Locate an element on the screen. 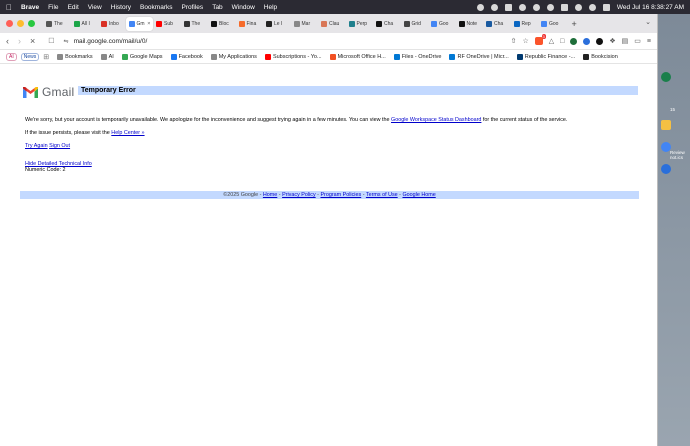 This screenshot has height=446, width=690. extensions-puzzle-icon: ❖ is located at coordinates (612, 41).